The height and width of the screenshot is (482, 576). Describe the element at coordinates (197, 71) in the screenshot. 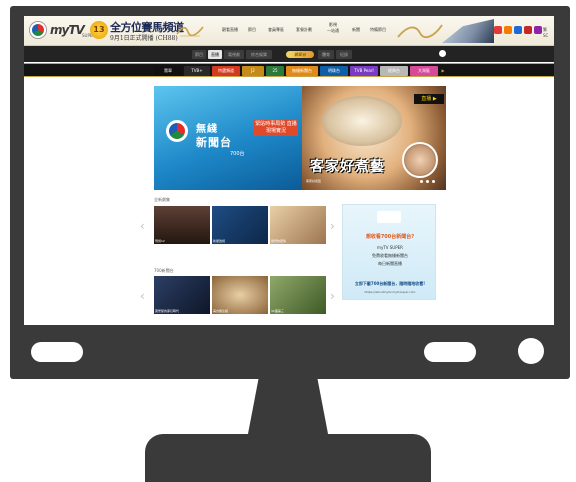

I see `channel-tab: TVB+` at that location.